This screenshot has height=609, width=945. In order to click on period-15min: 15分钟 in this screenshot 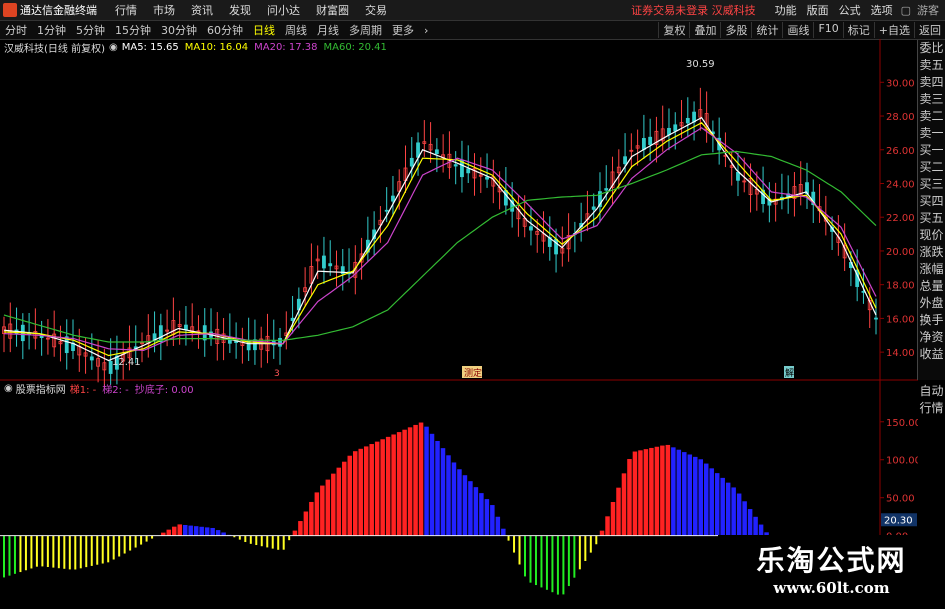, I will do `click(133, 30)`.